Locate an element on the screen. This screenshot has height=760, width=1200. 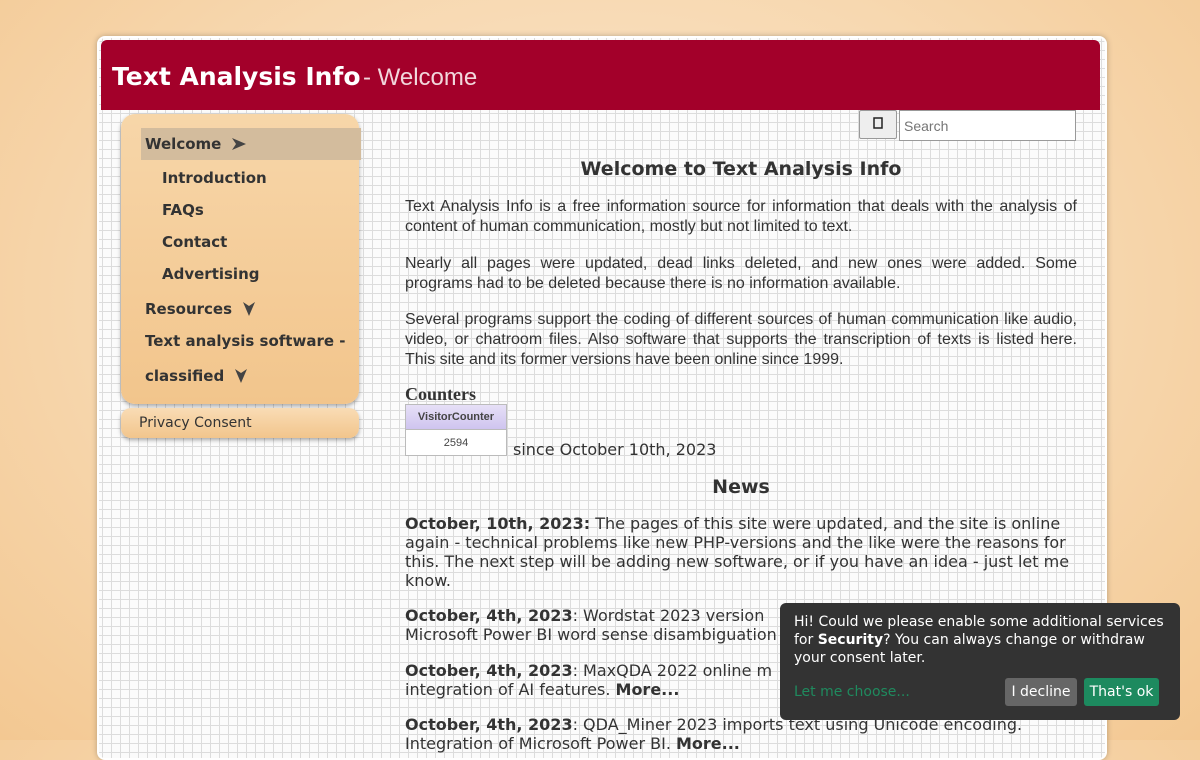
search-icon is located at coordinates (878, 124).